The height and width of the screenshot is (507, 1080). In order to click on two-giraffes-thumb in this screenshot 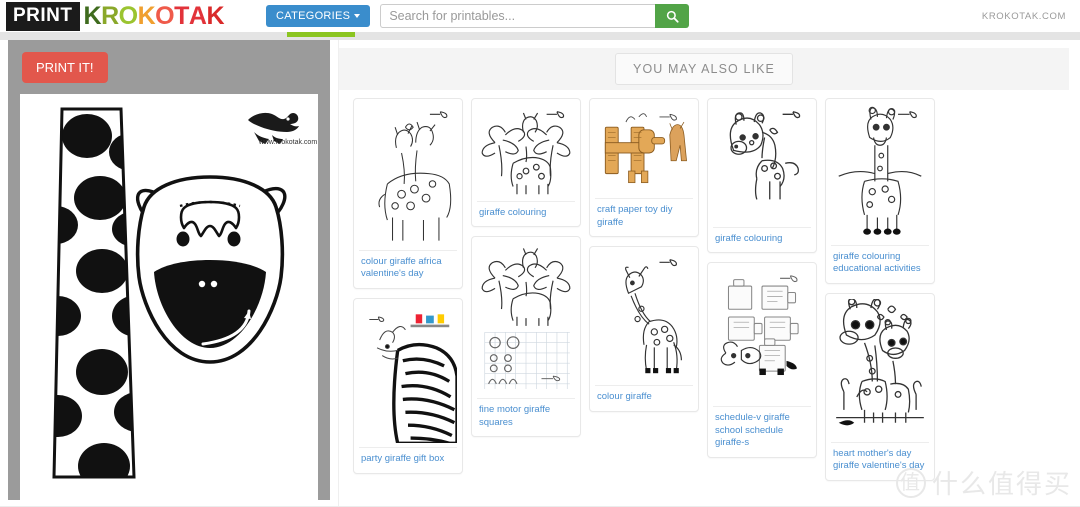, I will do `click(408, 175)`.